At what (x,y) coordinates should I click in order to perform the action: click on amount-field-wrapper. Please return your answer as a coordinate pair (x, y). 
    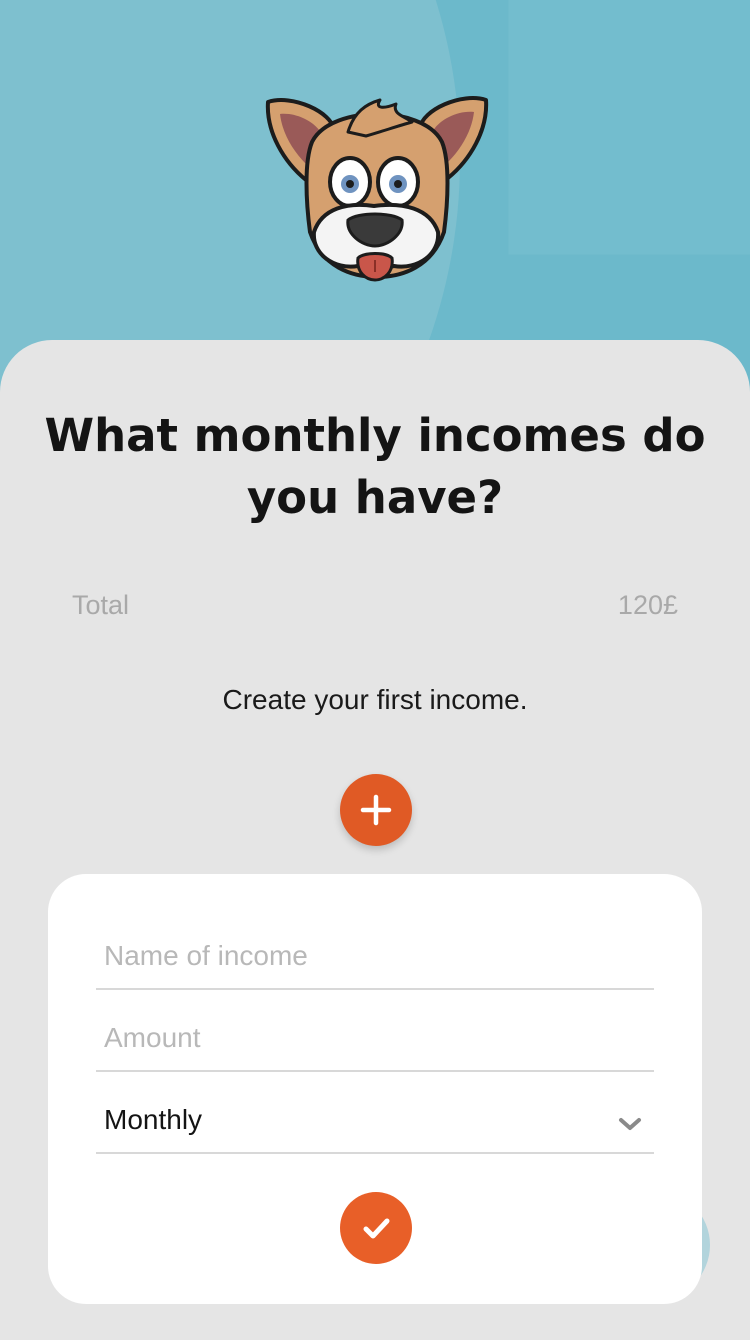
    Looking at the image, I should click on (375, 1040).